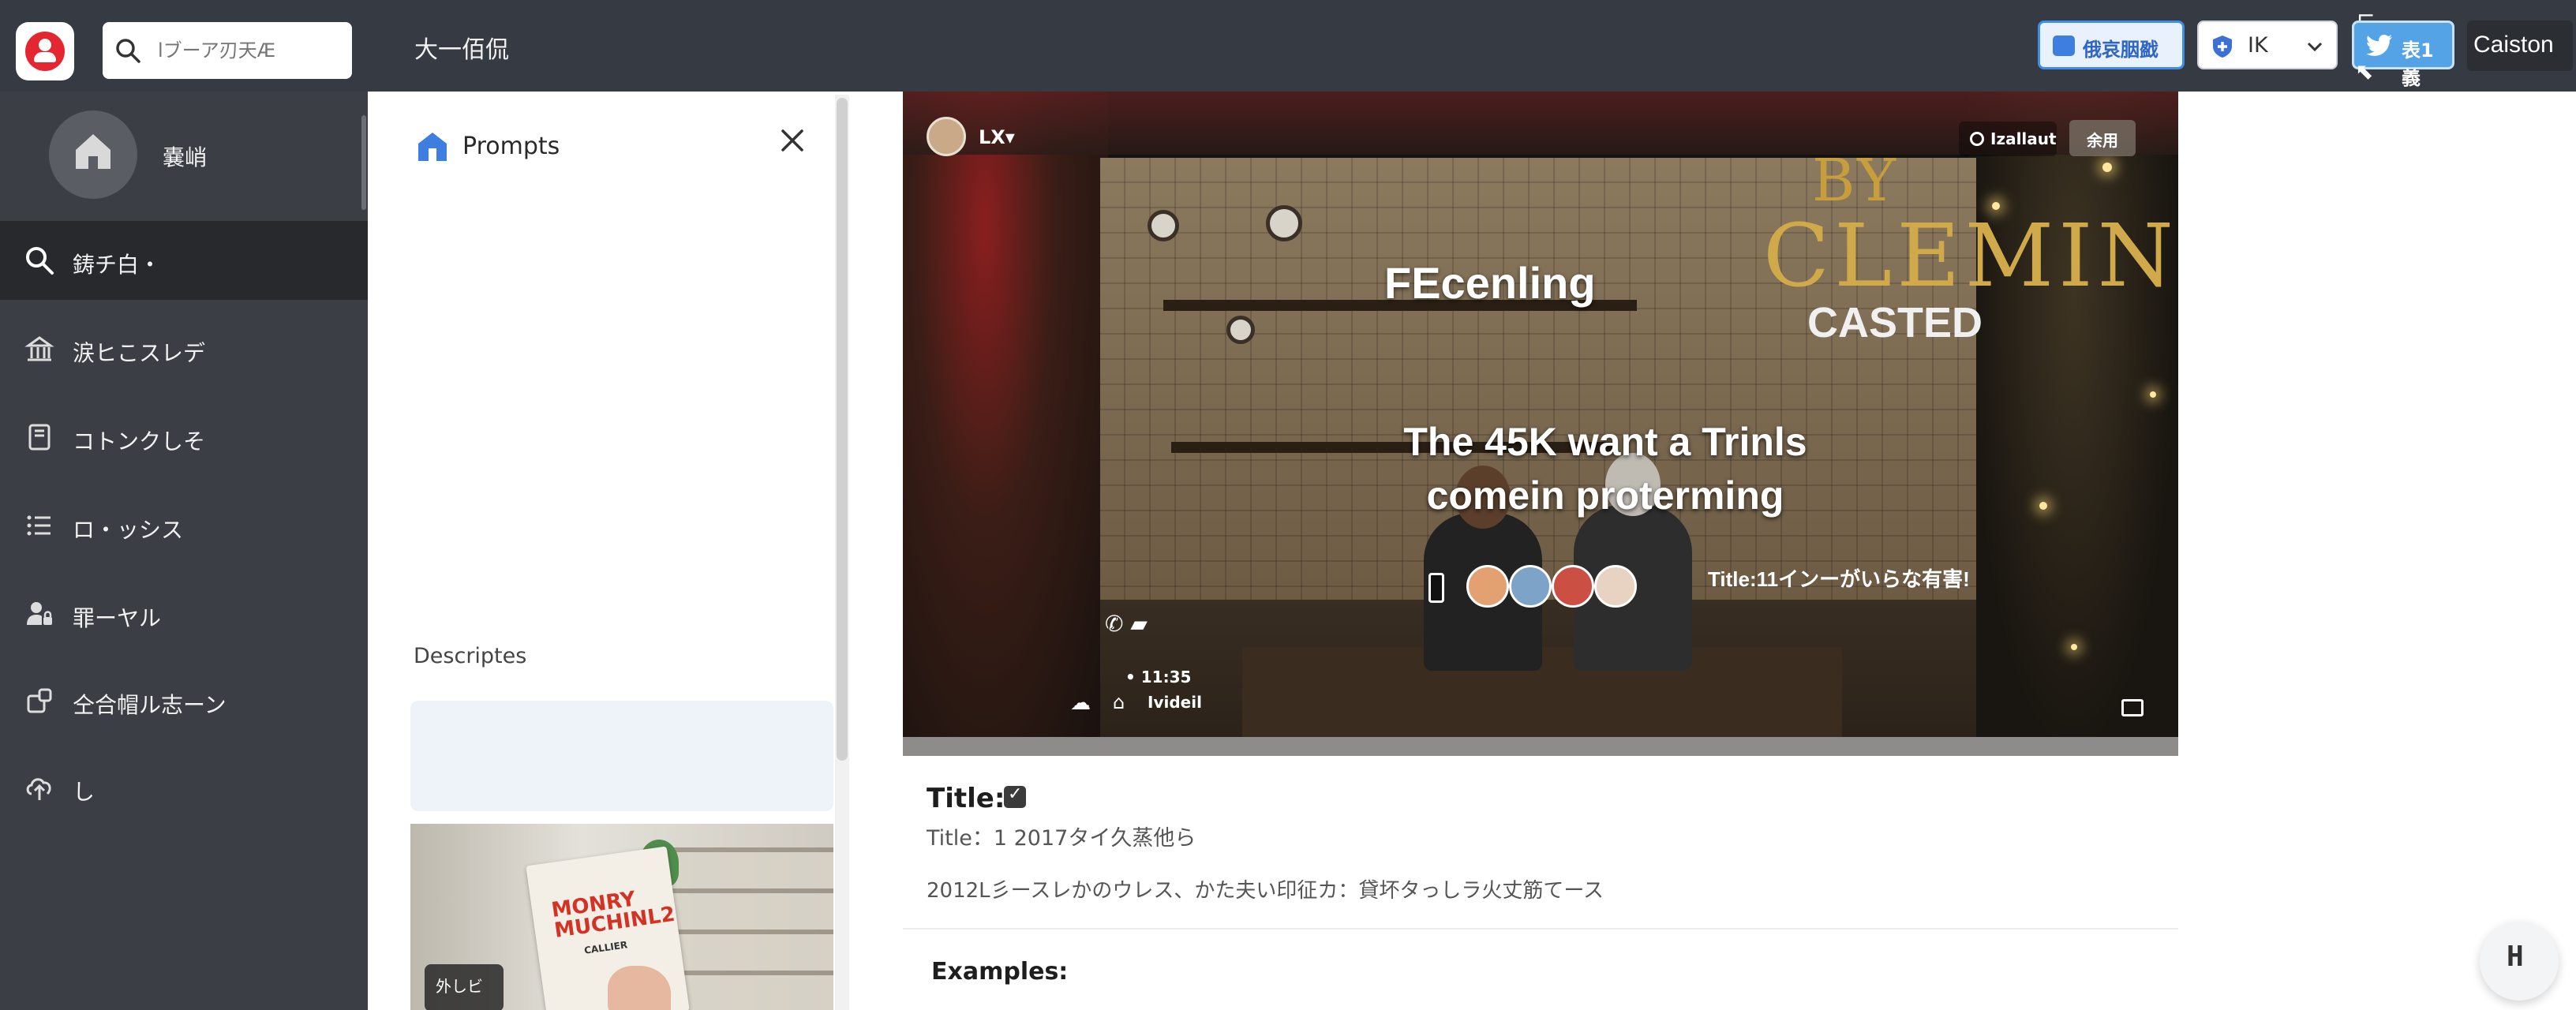 Image resolution: width=2576 pixels, height=1010 pixels. Describe the element at coordinates (946, 136) in the screenshot. I see `channel-avatar` at that location.